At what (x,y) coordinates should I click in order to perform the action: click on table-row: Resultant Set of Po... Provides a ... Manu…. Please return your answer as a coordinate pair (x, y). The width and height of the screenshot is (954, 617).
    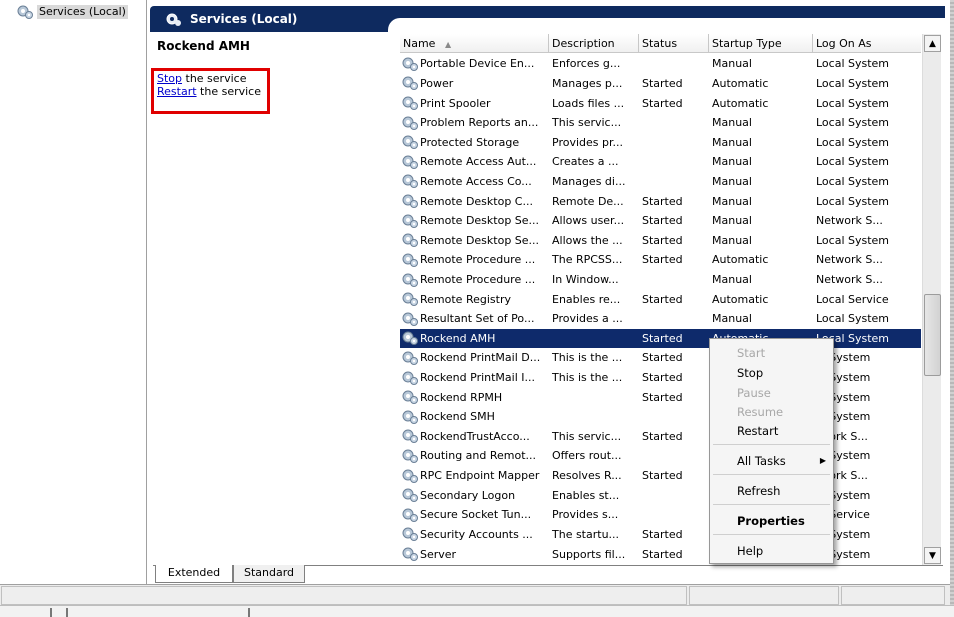
    Looking at the image, I should click on (660, 319).